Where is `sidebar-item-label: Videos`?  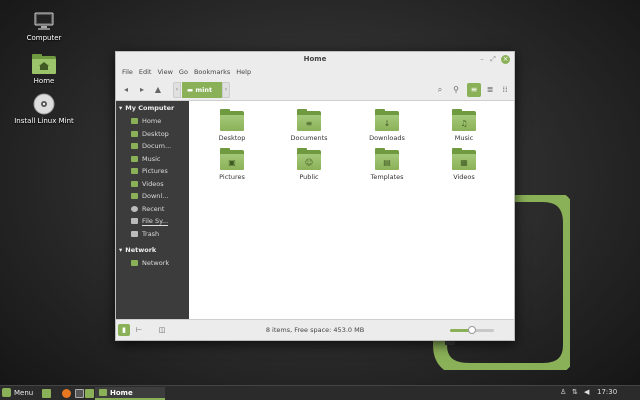
sidebar-item-label: Videos is located at coordinates (153, 183).